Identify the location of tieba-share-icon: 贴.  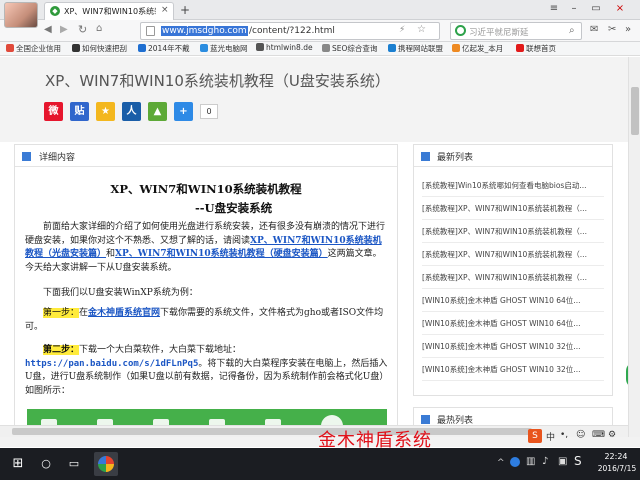
(79, 111).